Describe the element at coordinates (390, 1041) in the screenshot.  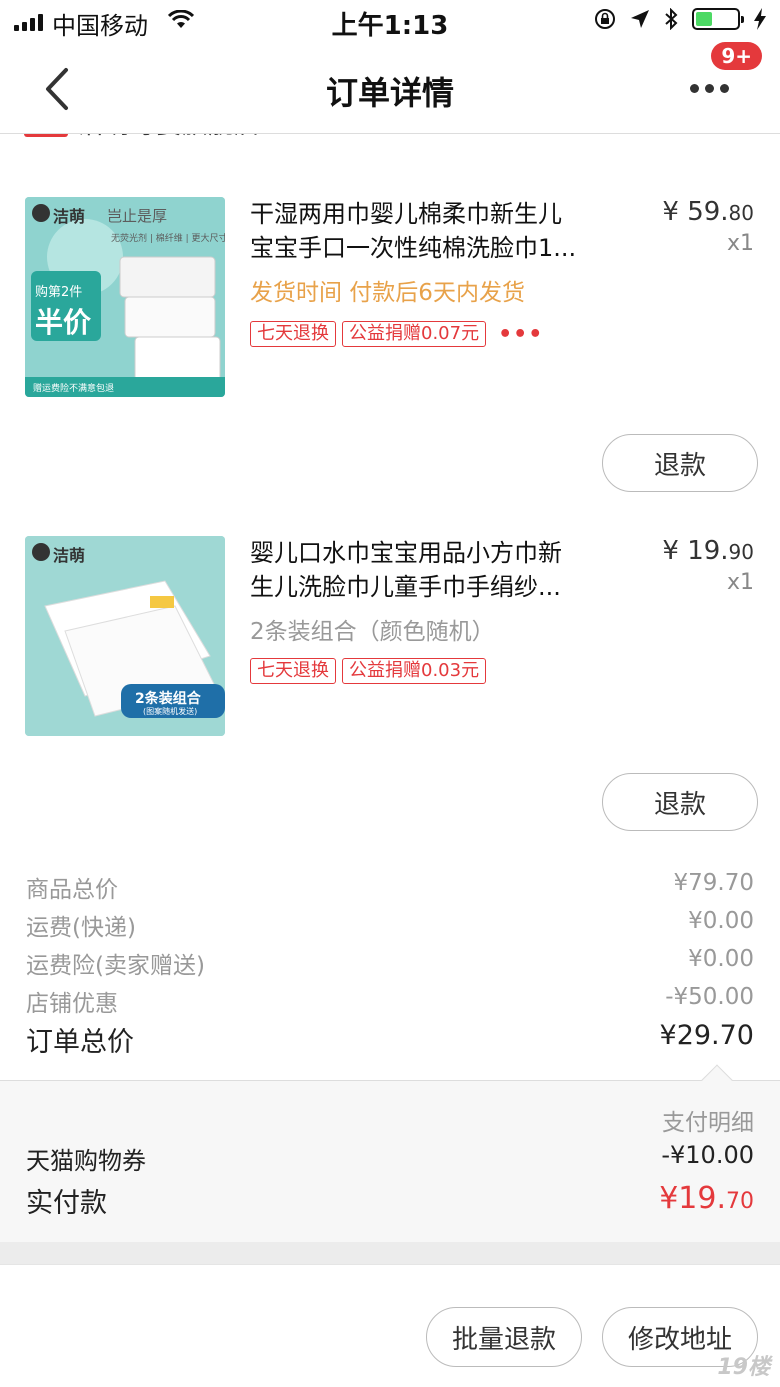
I see `order-total: 订单总价 ¥29.70` at that location.